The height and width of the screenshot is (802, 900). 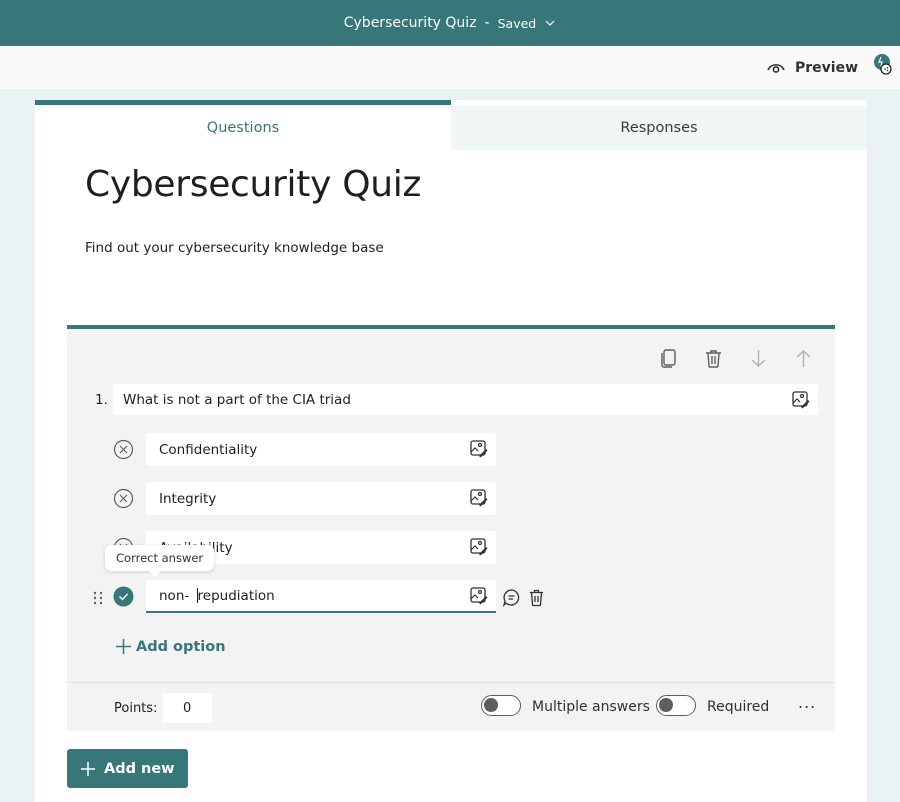 What do you see at coordinates (883, 65) in the screenshot?
I see `ideas-icon` at bounding box center [883, 65].